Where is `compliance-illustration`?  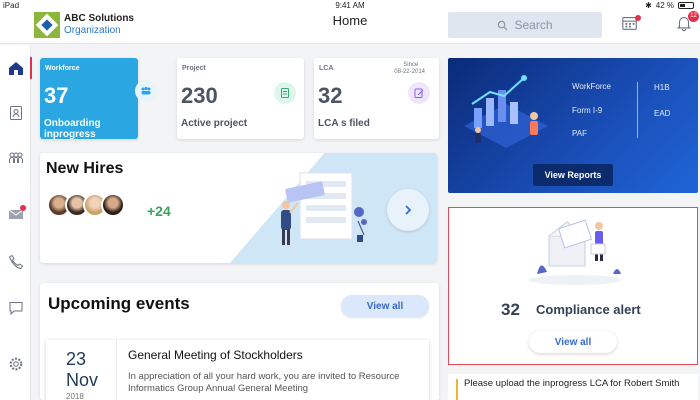
compliance-illustration is located at coordinates (575, 252).